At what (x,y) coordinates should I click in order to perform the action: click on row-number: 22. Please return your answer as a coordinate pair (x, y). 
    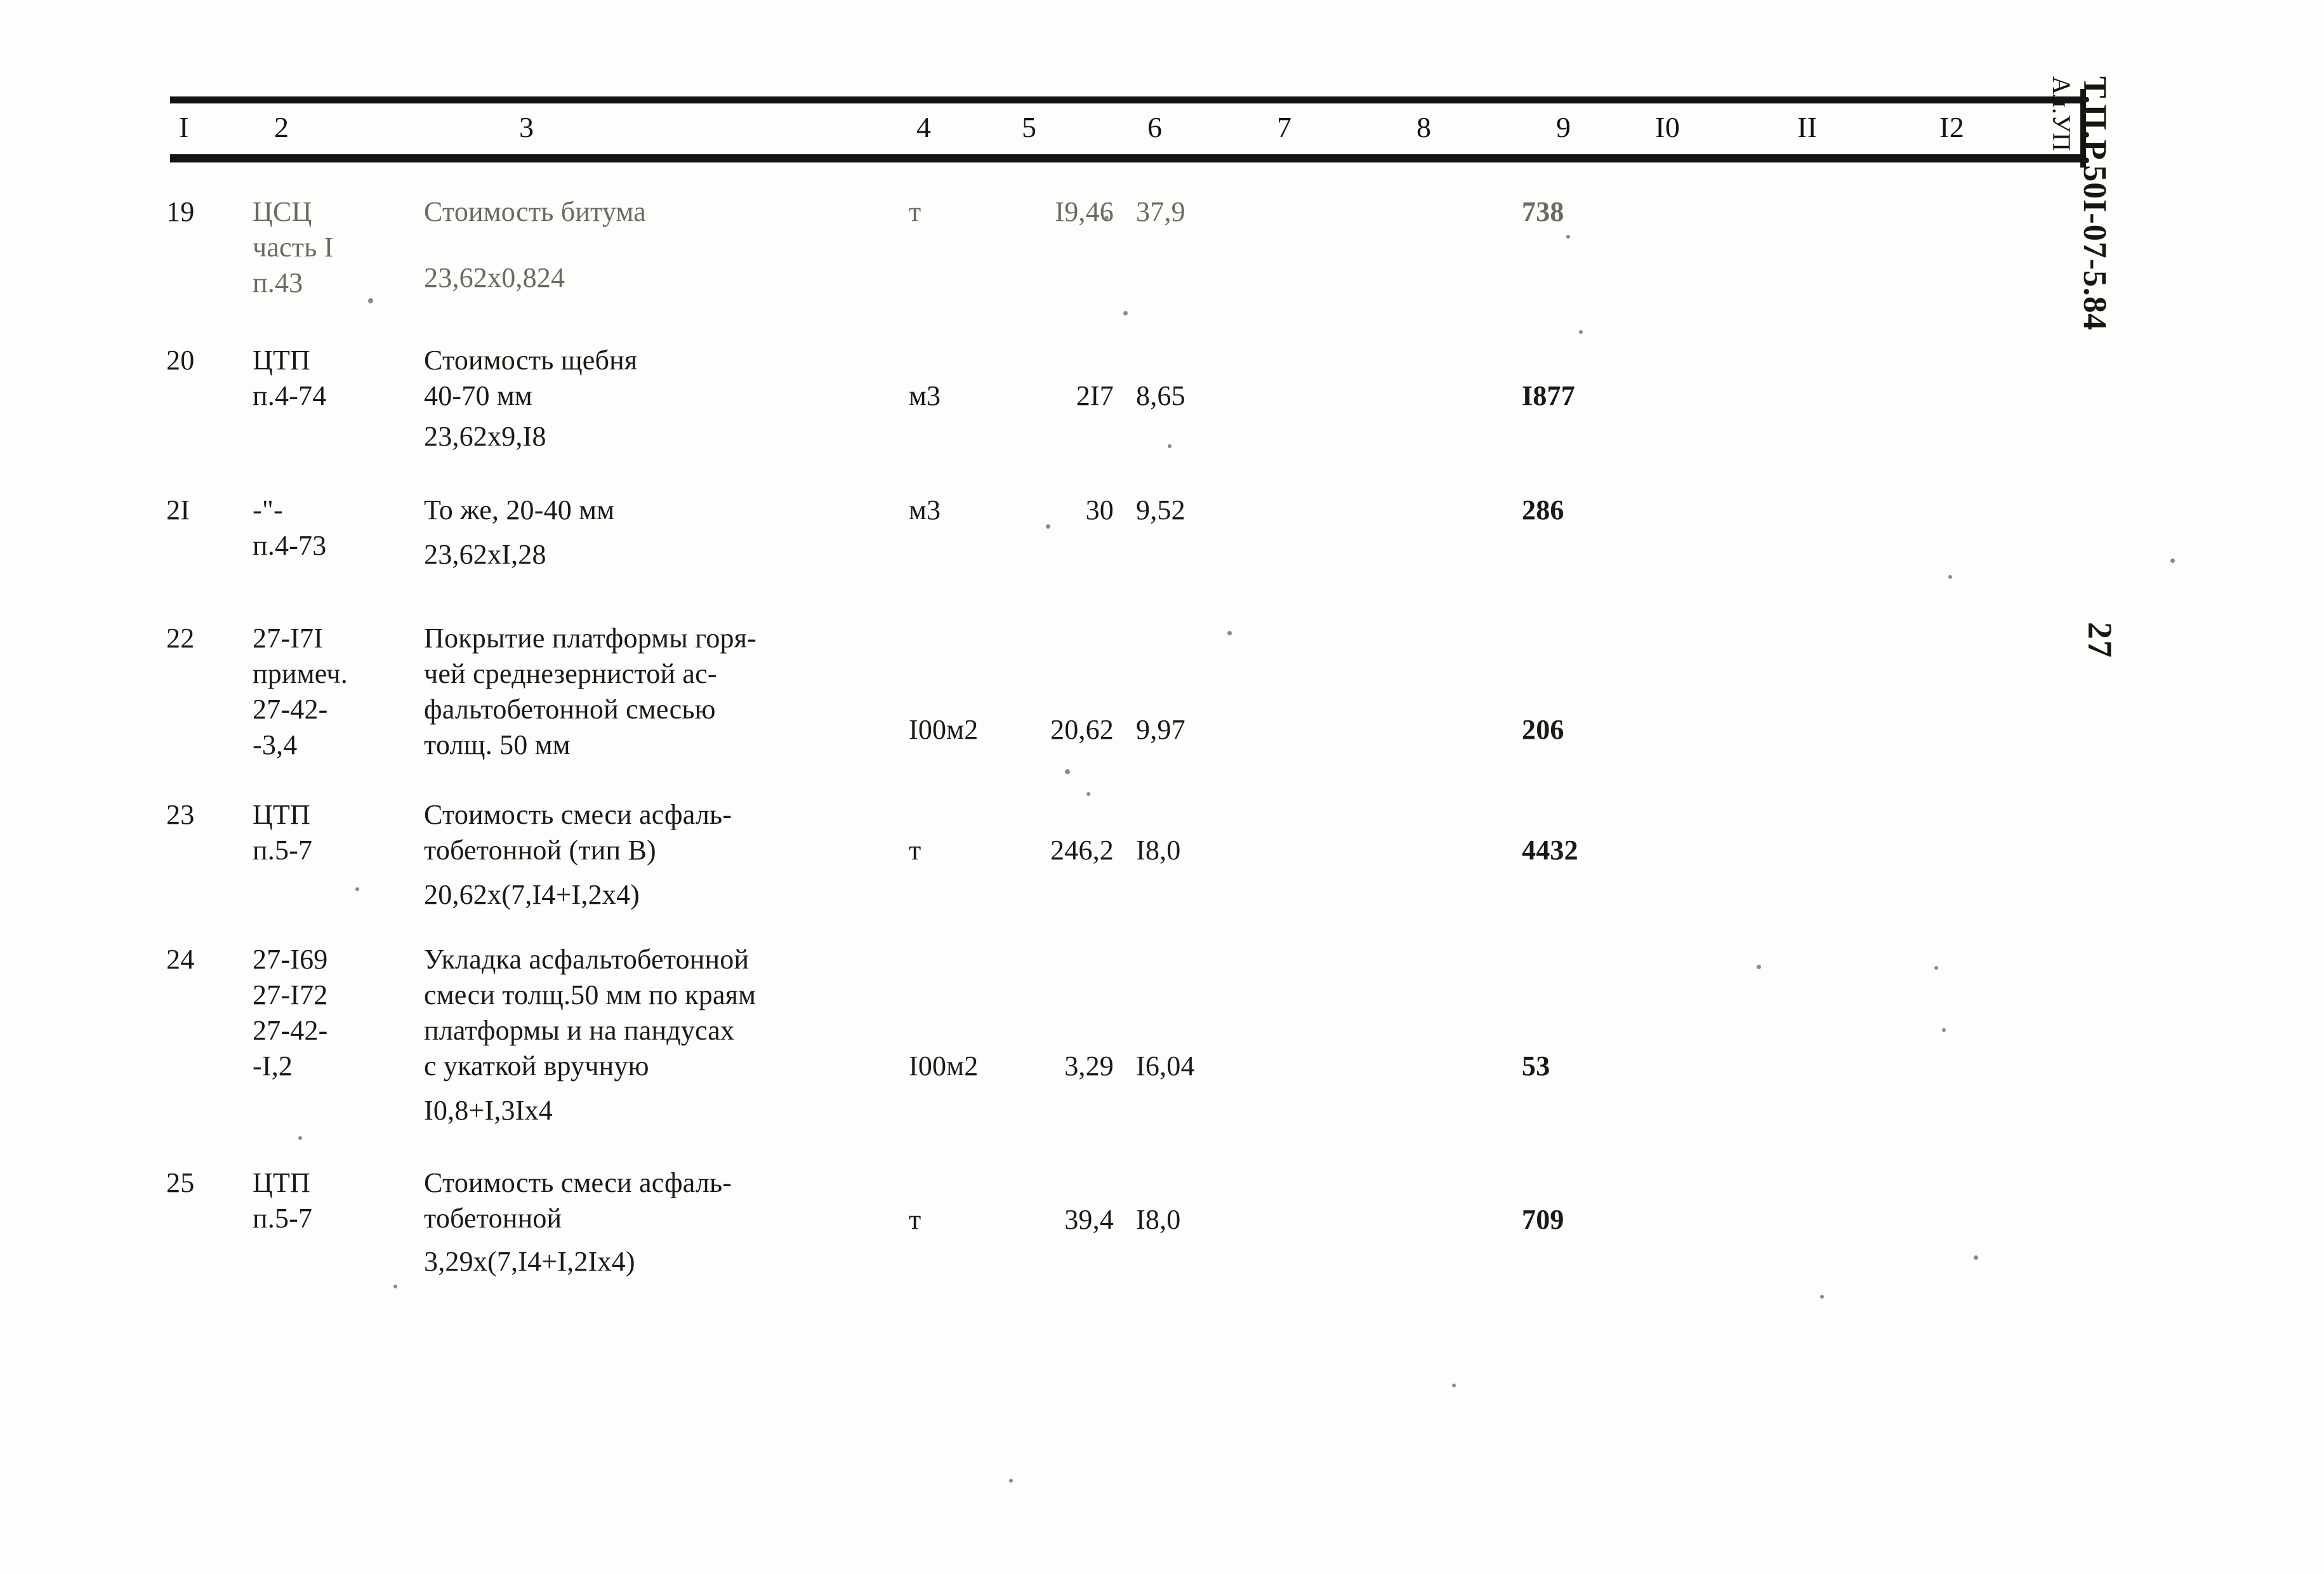
    Looking at the image, I should click on (181, 638).